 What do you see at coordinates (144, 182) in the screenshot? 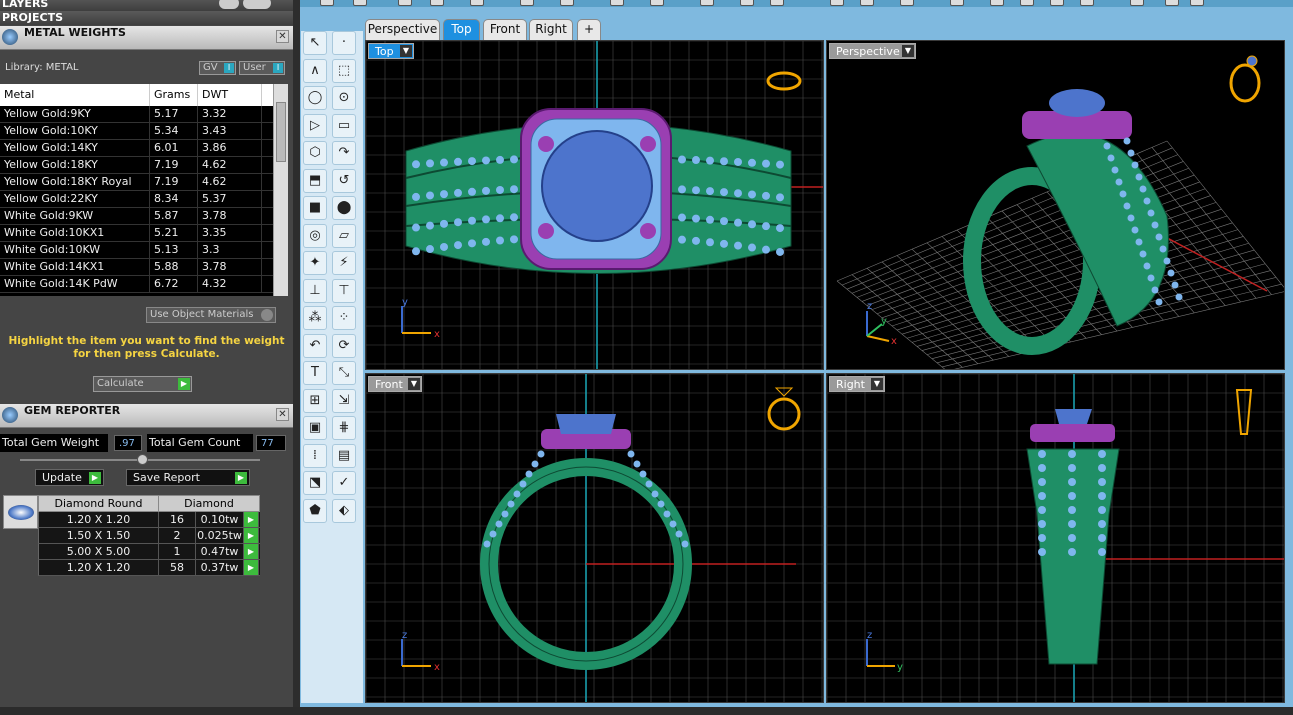
I see `metal-row: Yellow Gold:18KY Royal 7.19 4.62` at bounding box center [144, 182].